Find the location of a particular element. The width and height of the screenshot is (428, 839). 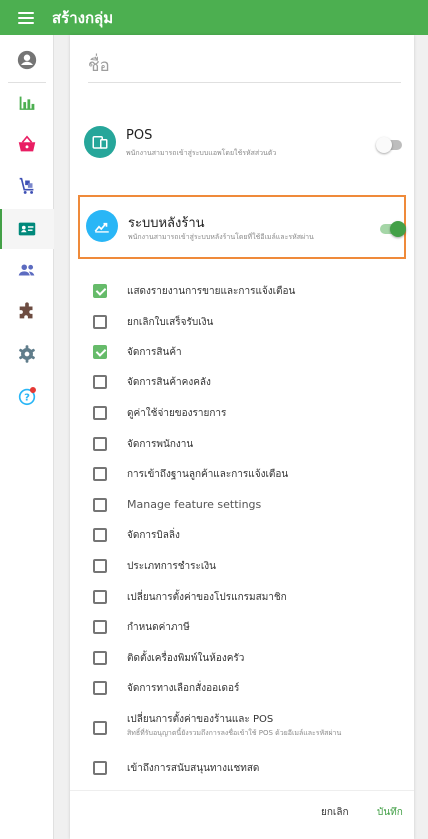

permission-item: จัดการสินค้า is located at coordinates (243, 352).